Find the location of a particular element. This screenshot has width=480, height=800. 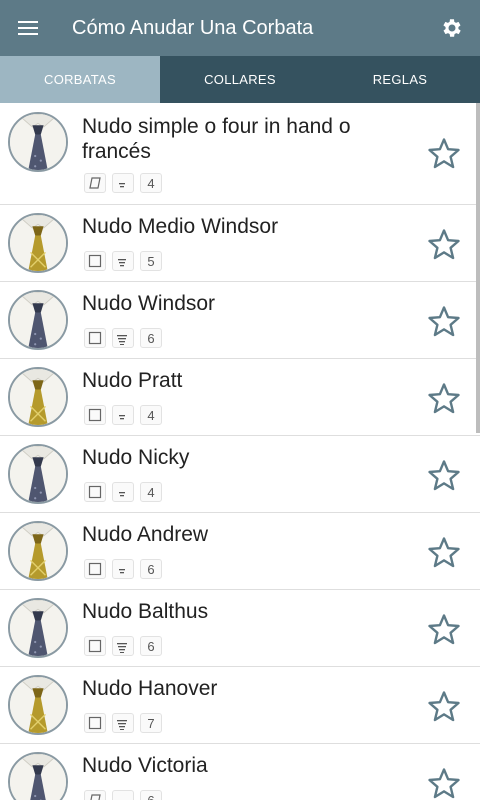

tab-reglas: REGLAS is located at coordinates (400, 79).